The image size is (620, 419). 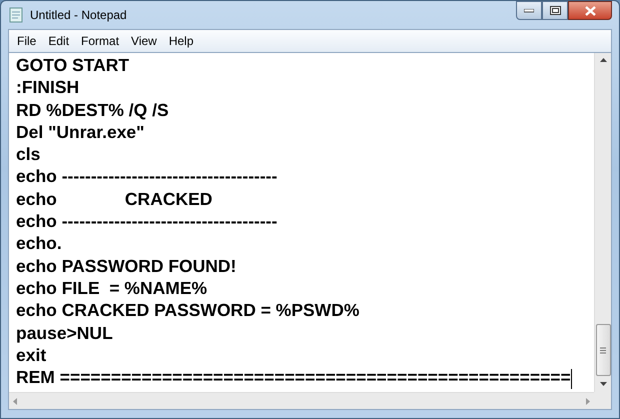 What do you see at coordinates (602, 222) in the screenshot?
I see `vertical-scrollbar` at bounding box center [602, 222].